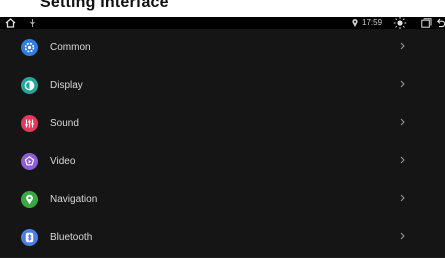 This screenshot has height=258, width=445. I want to click on location-icon, so click(29, 199).